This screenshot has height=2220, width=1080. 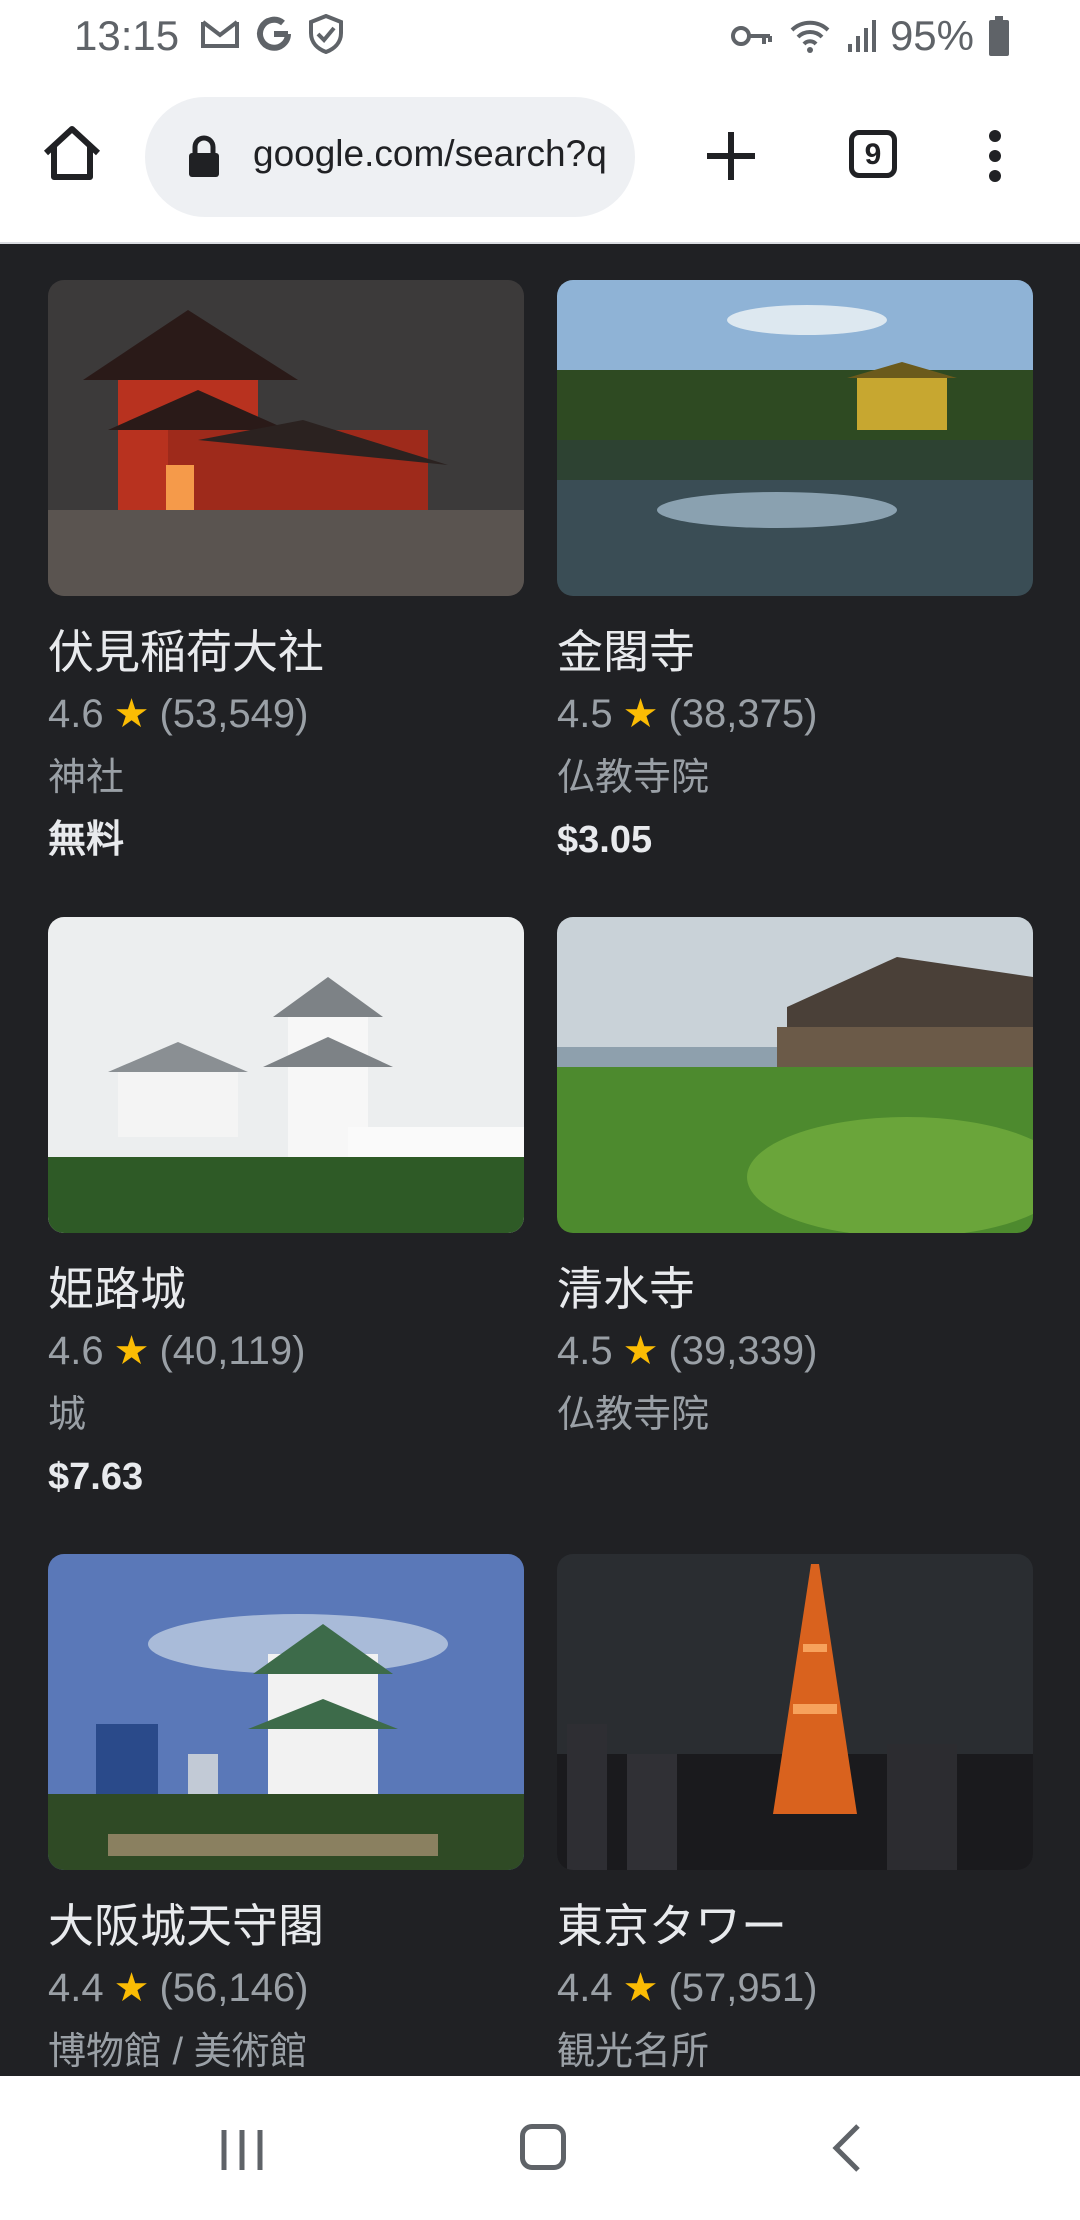 What do you see at coordinates (86, 840) in the screenshot?
I see `place-price: 無料` at bounding box center [86, 840].